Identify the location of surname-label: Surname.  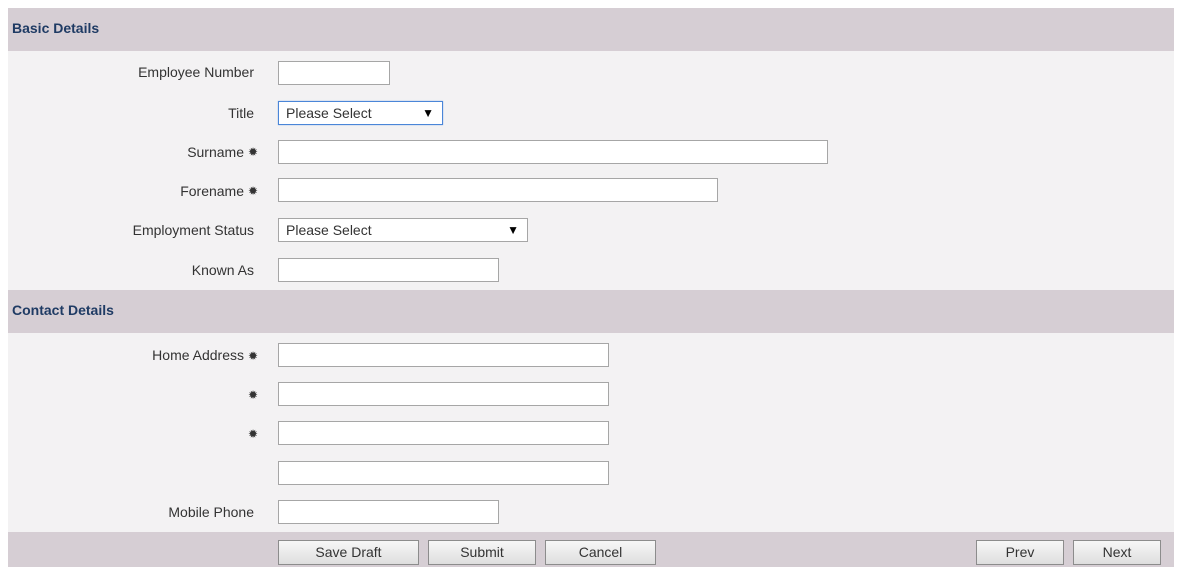
(215, 152).